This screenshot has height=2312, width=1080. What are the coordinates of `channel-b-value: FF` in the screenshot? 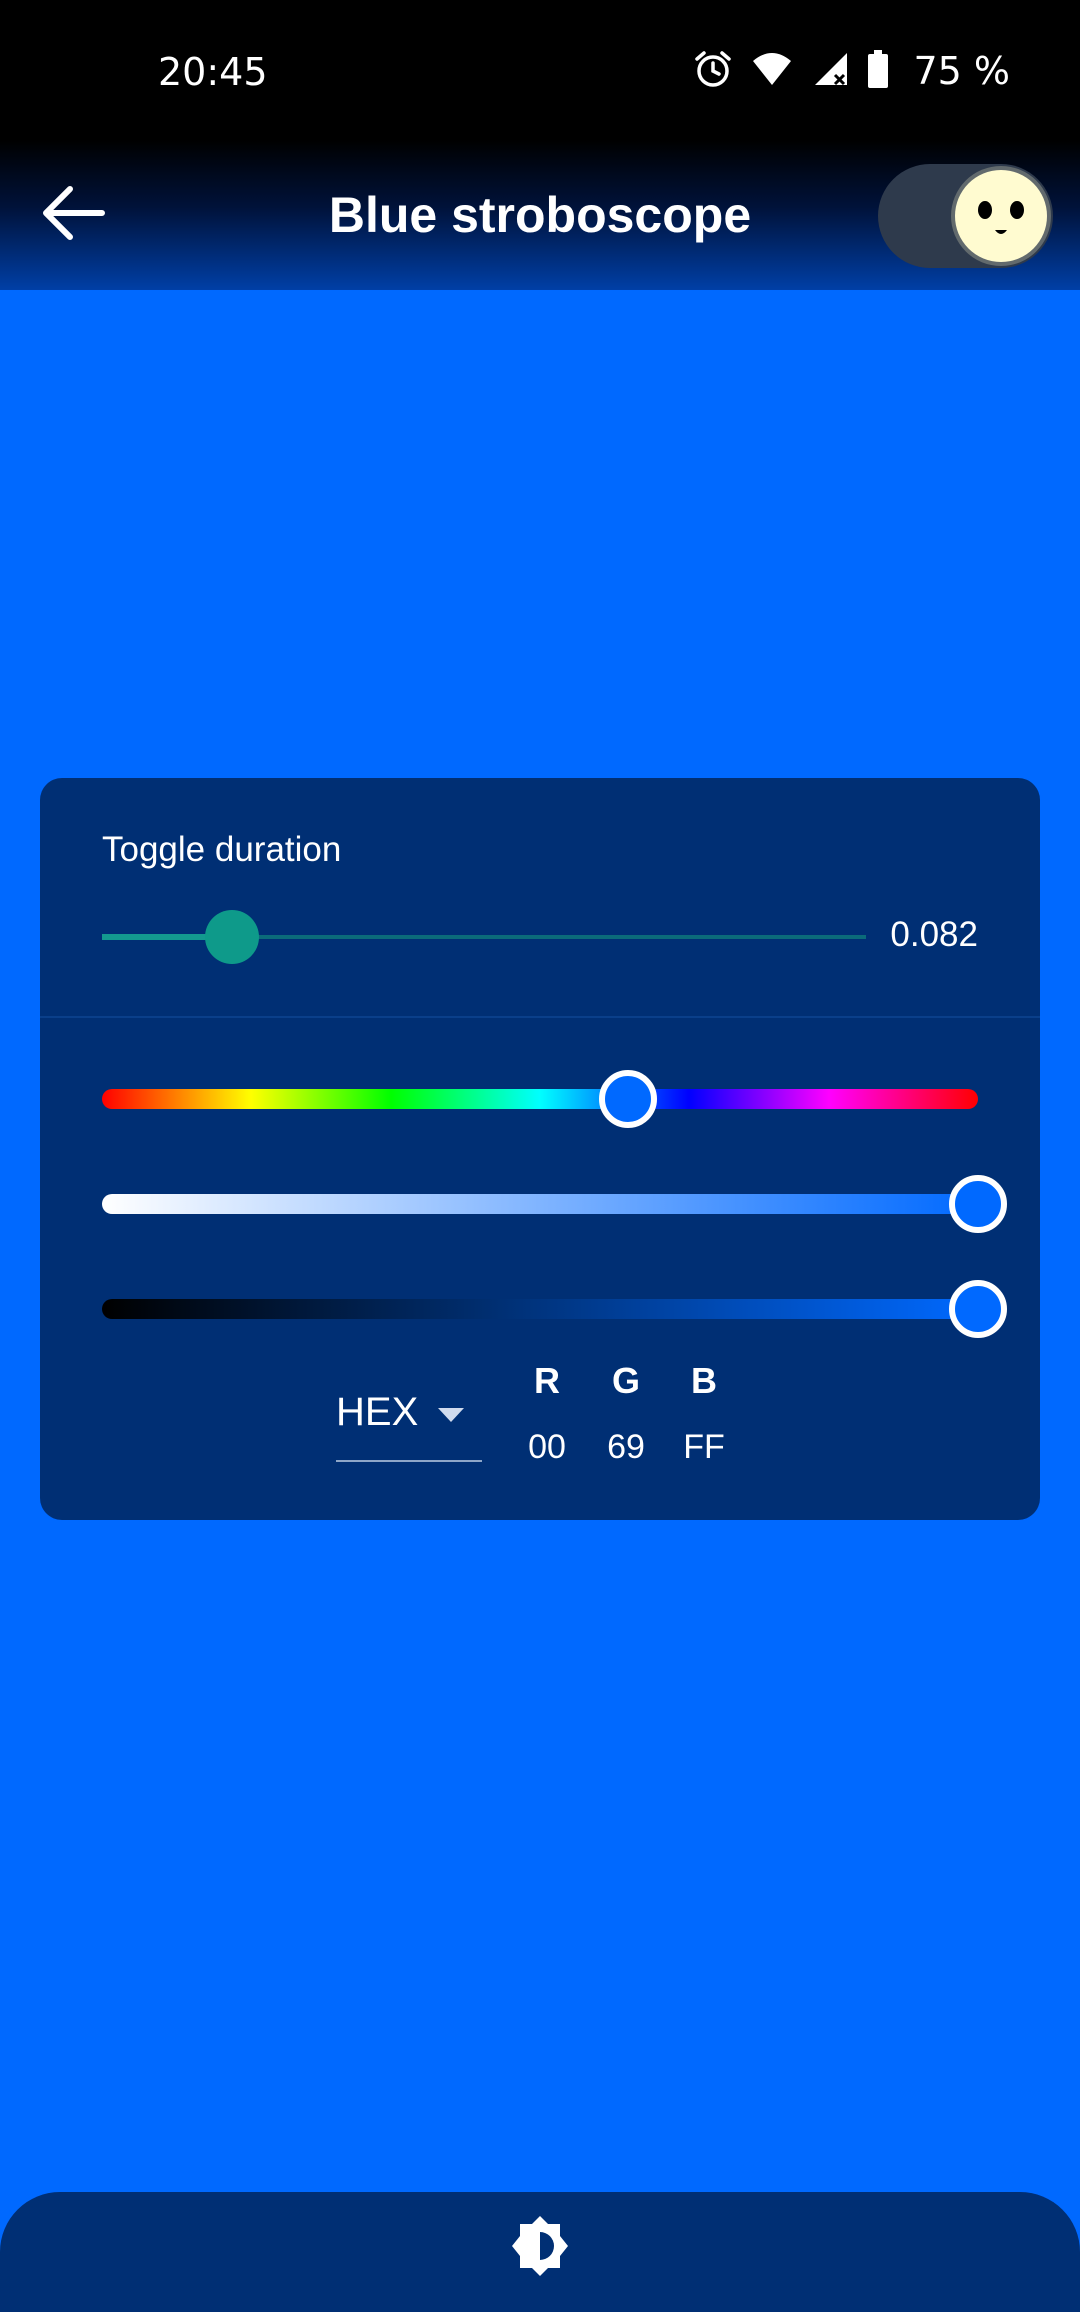 It's located at (704, 1447).